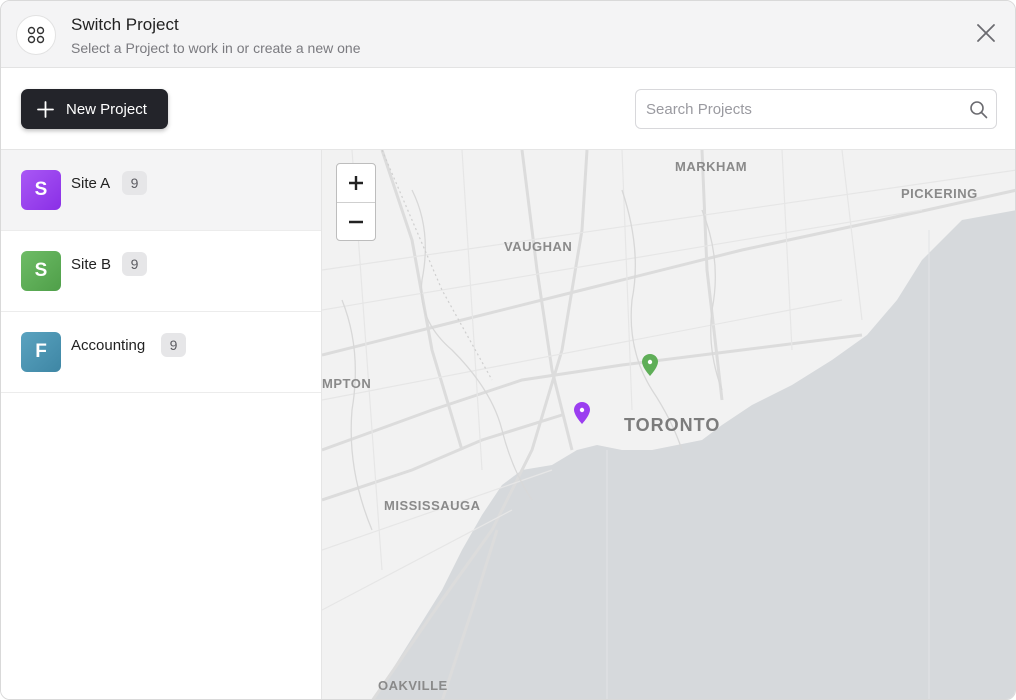 The image size is (1016, 700). I want to click on map-label-toronto: TORONTO, so click(672, 425).